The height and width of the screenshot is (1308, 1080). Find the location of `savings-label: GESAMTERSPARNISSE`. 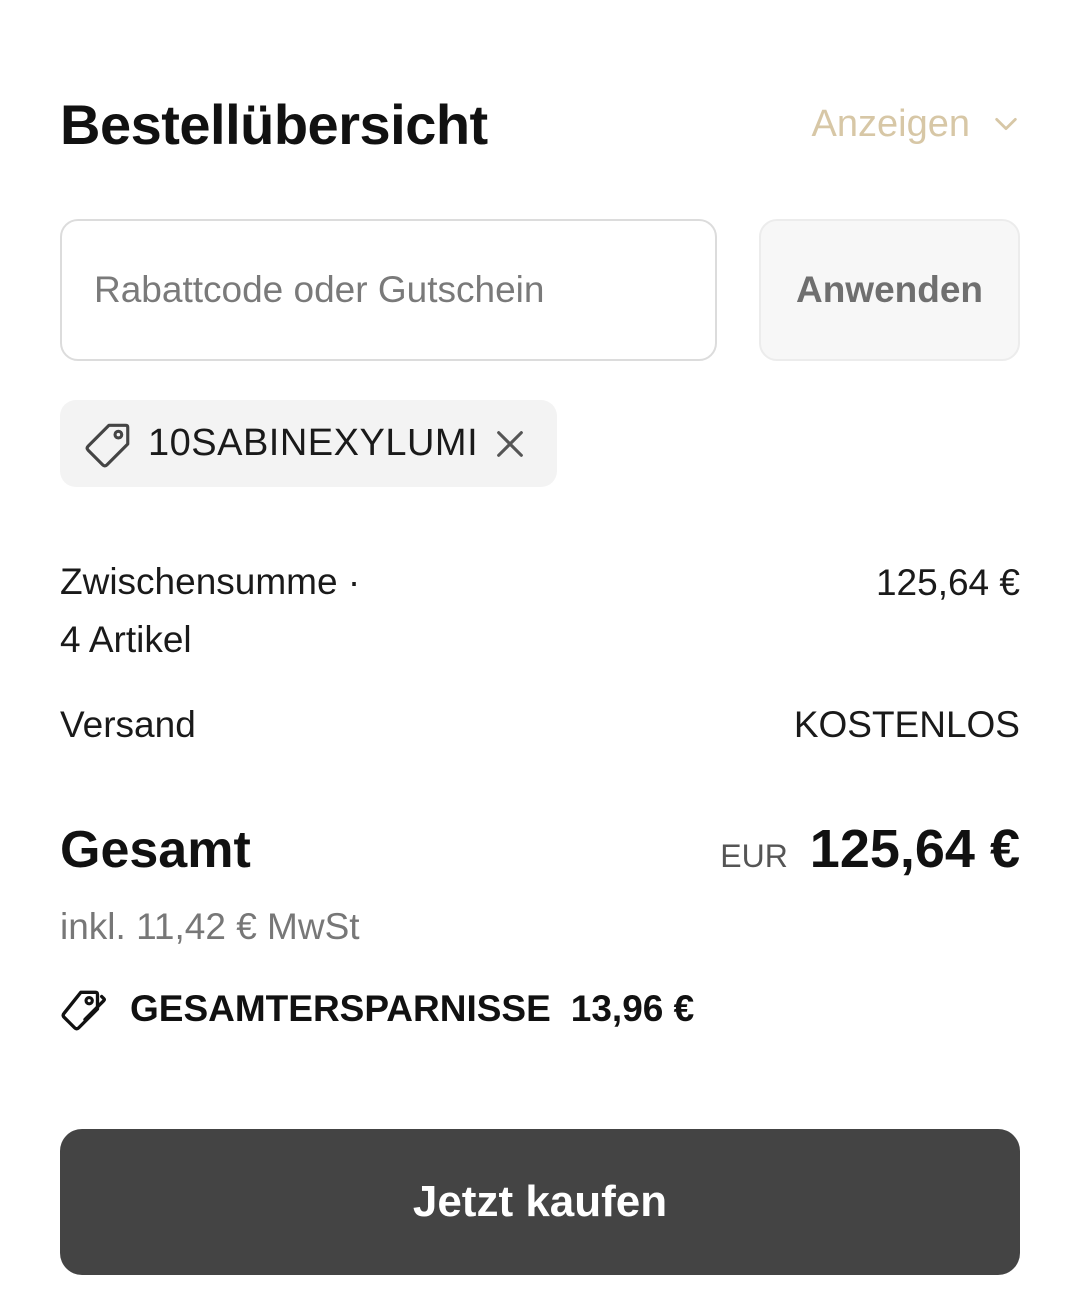

savings-label: GESAMTERSPARNISSE is located at coordinates (340, 1008).